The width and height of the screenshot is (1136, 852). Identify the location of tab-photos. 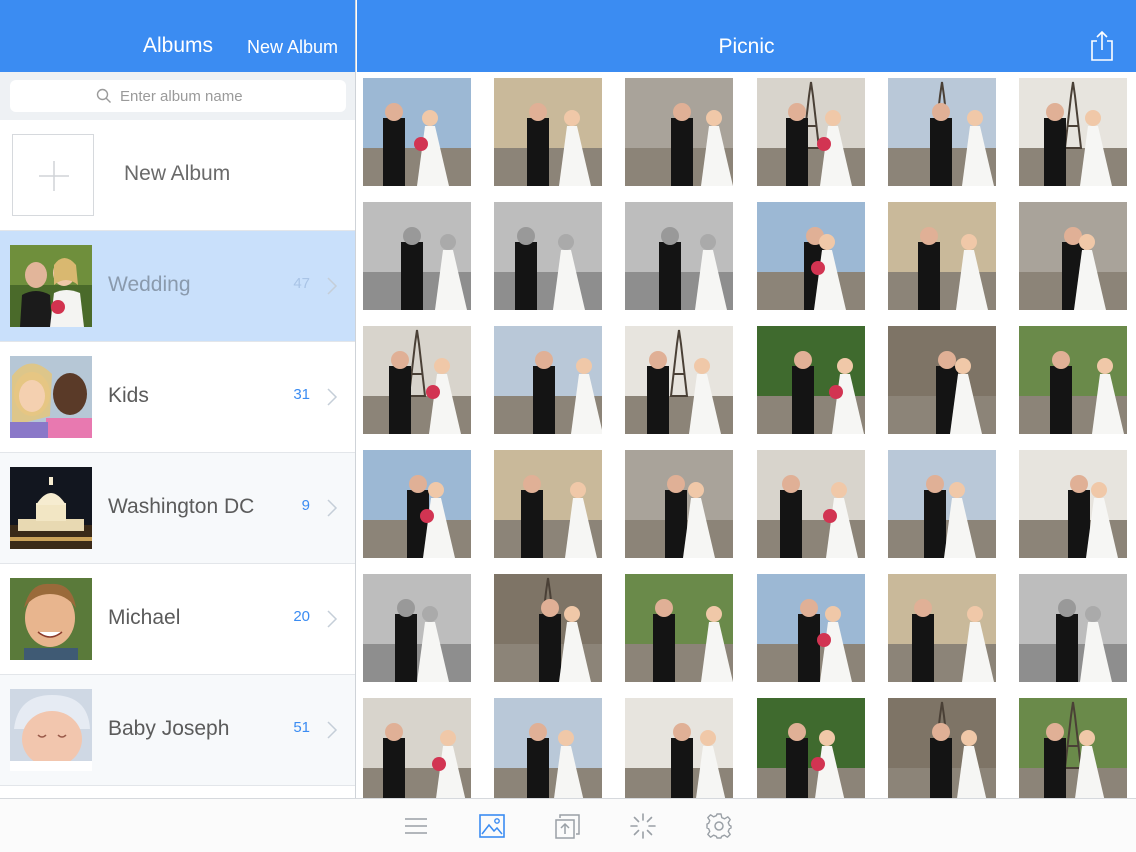
(492, 826).